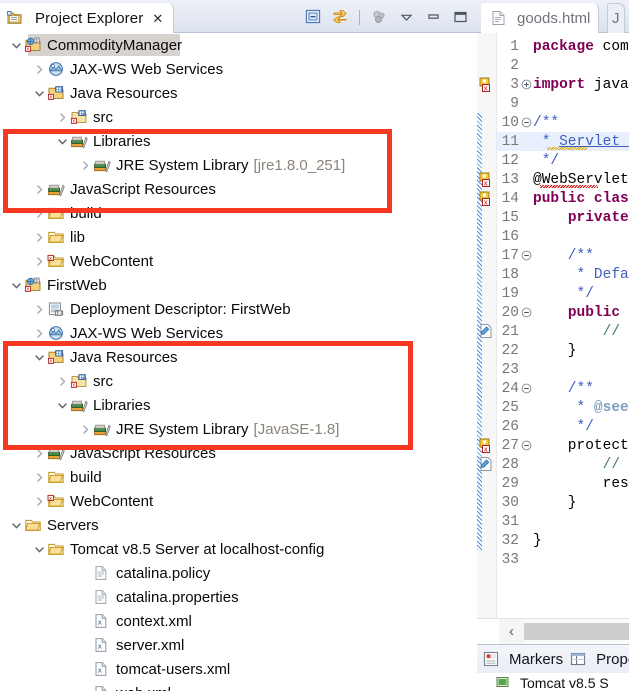 This screenshot has height=691, width=629. Describe the element at coordinates (553, 160) in the screenshot. I see `code-line: 12 */` at that location.